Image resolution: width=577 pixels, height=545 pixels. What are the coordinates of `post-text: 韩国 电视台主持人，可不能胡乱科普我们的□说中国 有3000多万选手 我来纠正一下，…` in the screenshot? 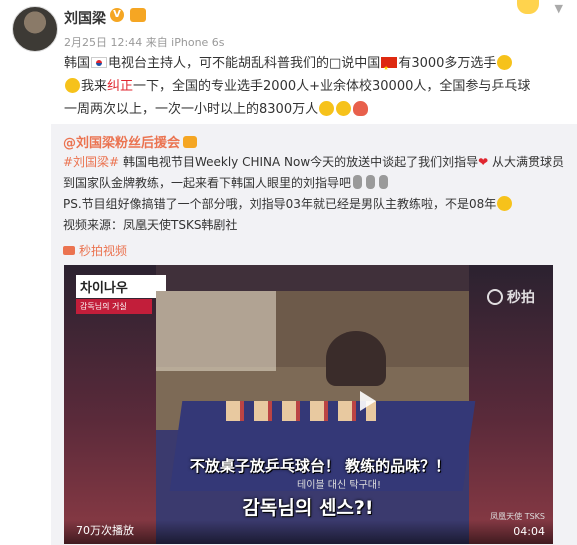 It's located at (316, 86).